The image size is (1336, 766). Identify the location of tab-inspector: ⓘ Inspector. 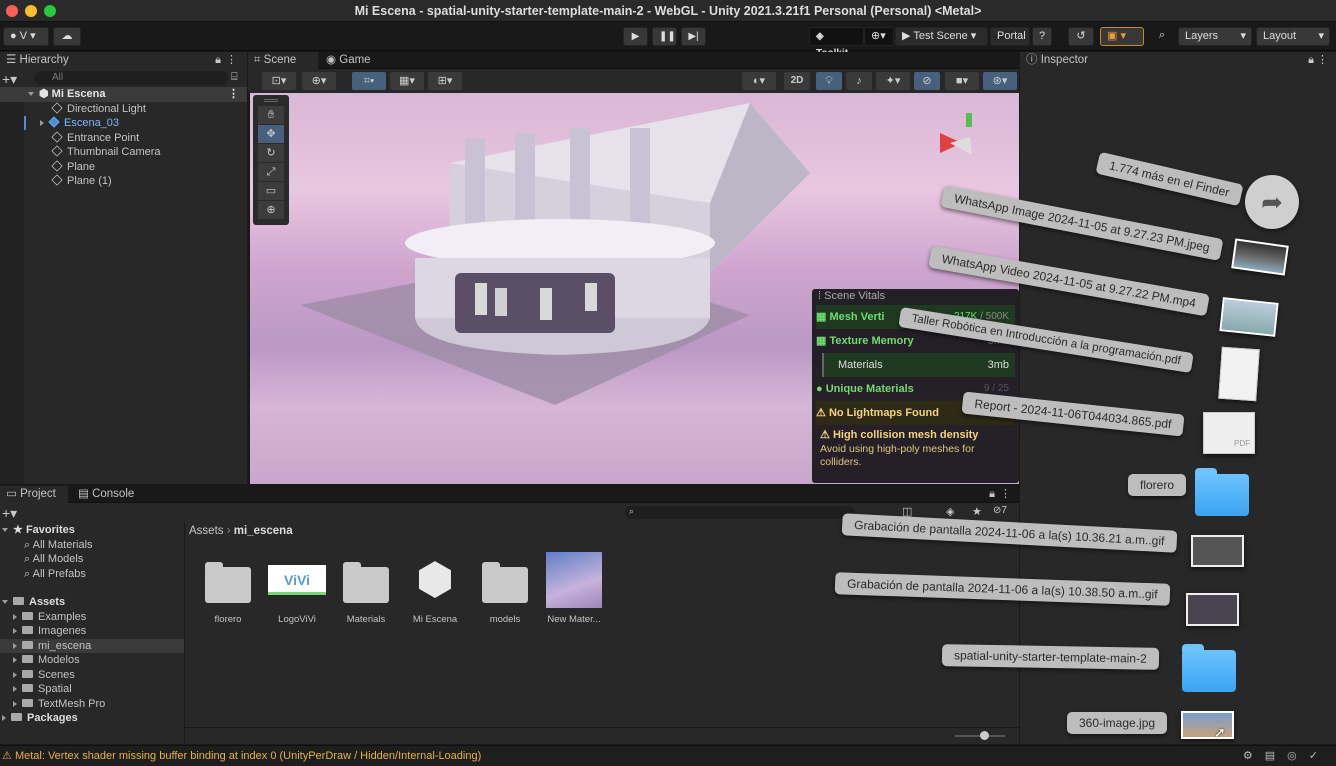
(1178, 60).